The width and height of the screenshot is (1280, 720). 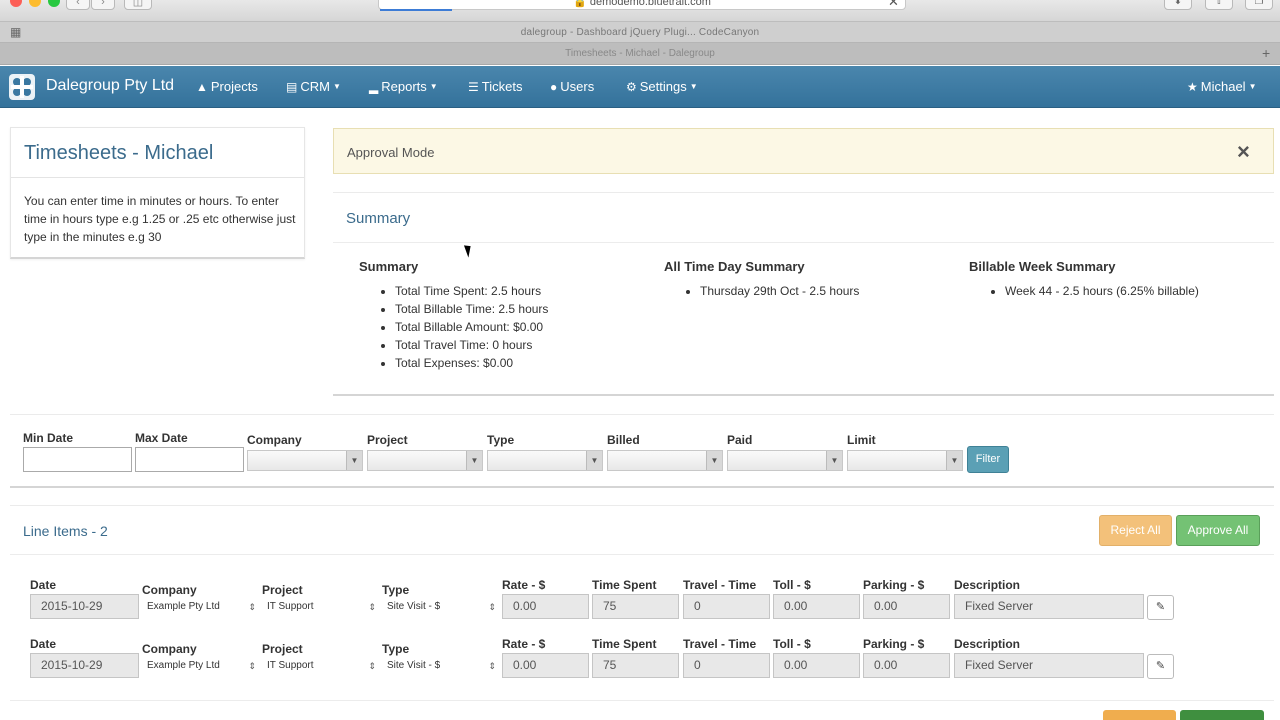 I want to click on nav-reports: ▂ Reports ▼, so click(x=403, y=86).